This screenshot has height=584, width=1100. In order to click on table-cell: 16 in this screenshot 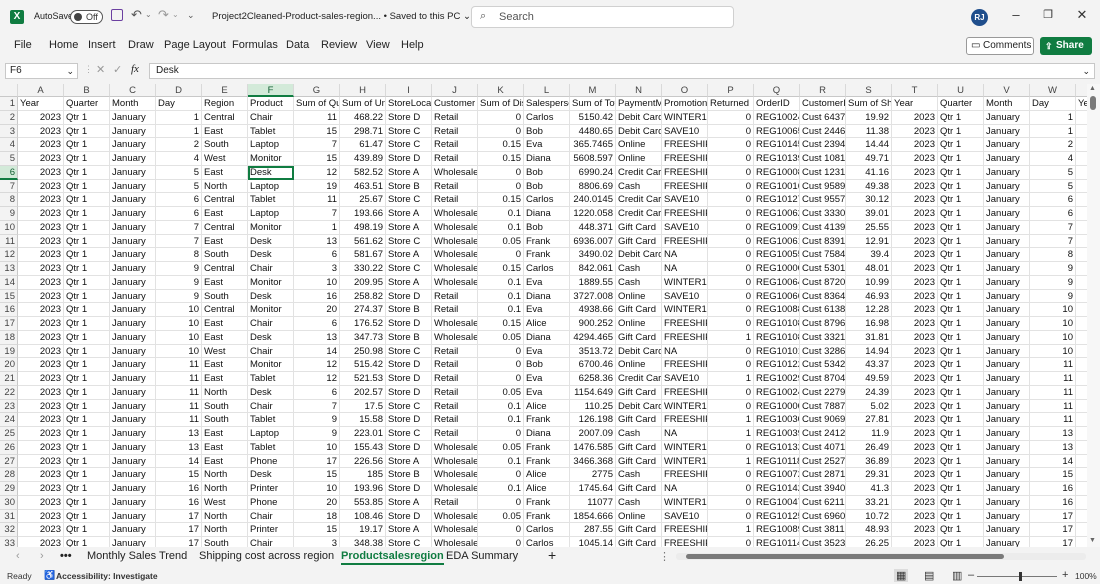, I will do `click(1053, 489)`.